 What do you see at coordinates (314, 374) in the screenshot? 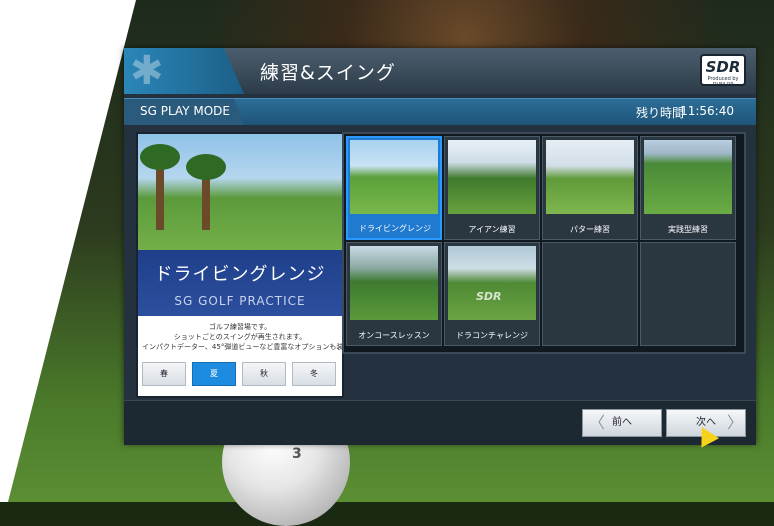
I see `season-winter-button: 冬` at bounding box center [314, 374].